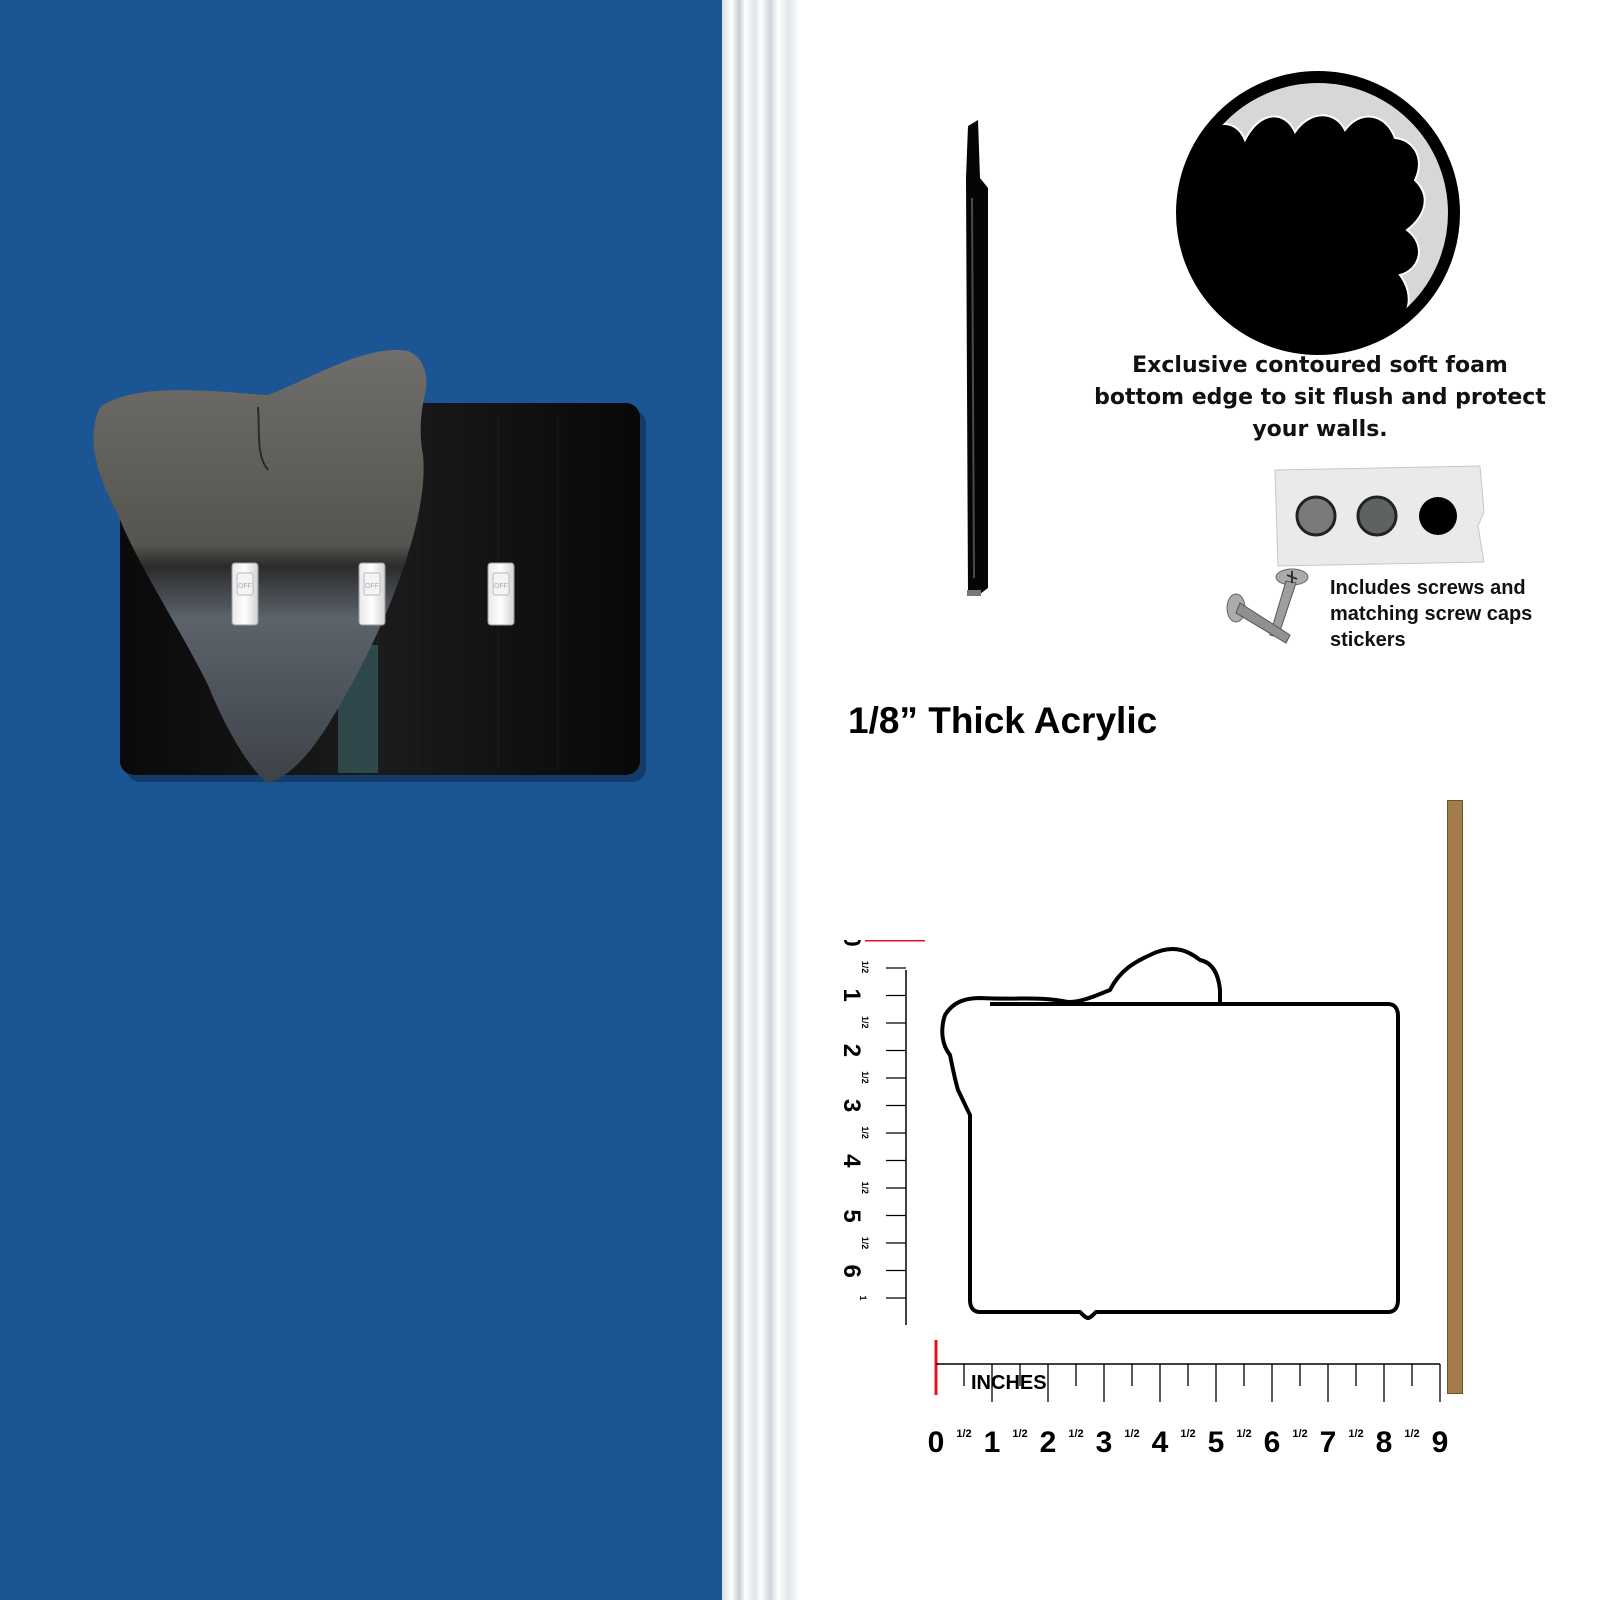  What do you see at coordinates (1377, 516) in the screenshot?
I see `screw-cap-sticker-gray` at bounding box center [1377, 516].